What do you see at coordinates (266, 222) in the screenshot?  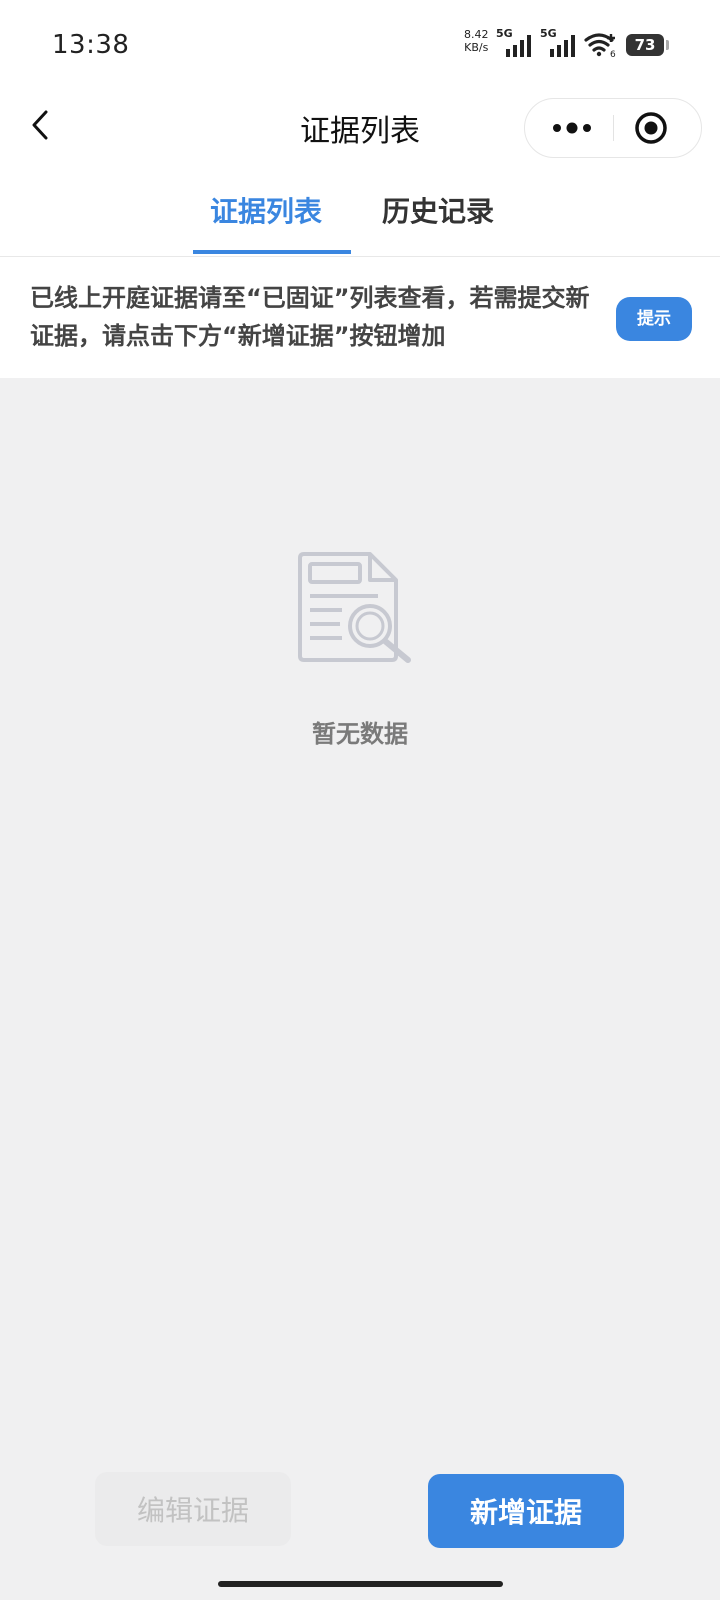 I see `tab-evidence-list: 证据列表` at bounding box center [266, 222].